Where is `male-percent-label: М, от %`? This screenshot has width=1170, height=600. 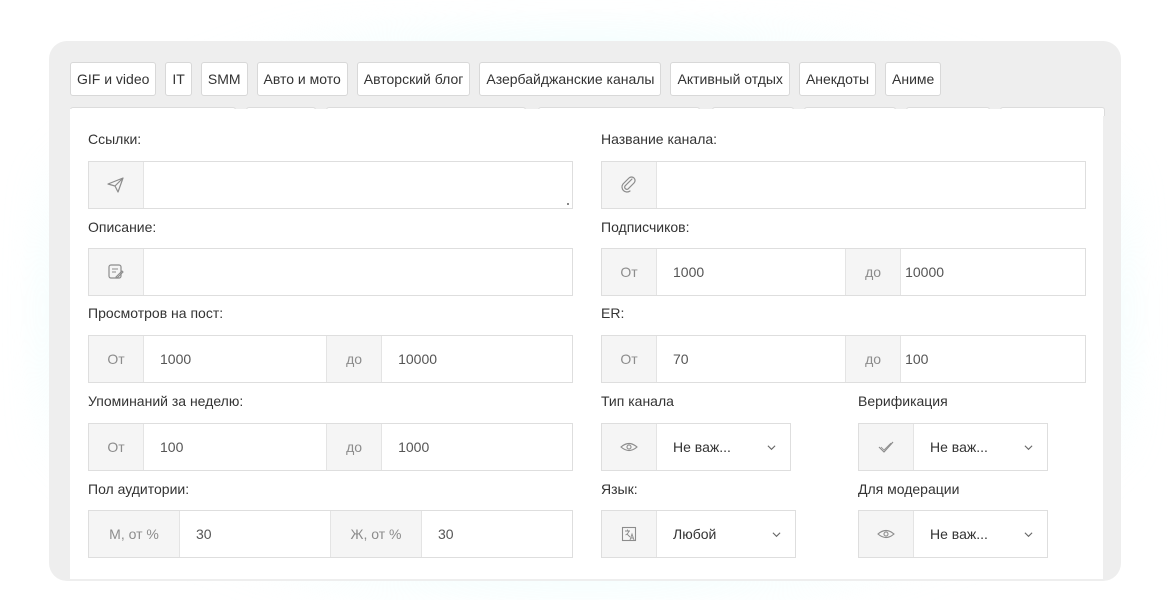 male-percent-label: М, от % is located at coordinates (134, 534).